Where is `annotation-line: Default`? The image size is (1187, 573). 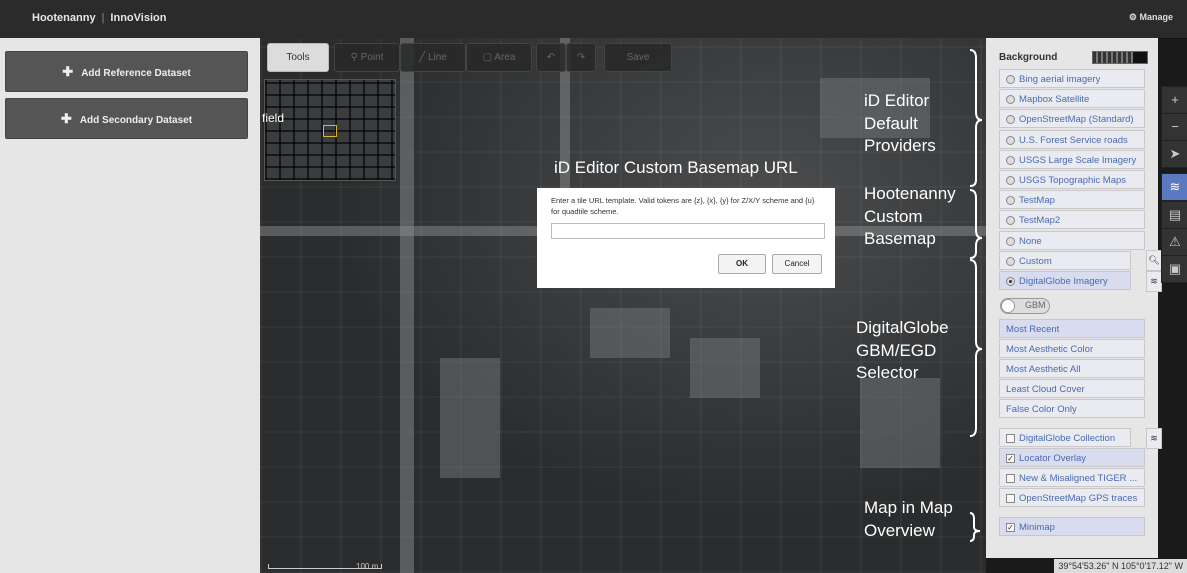
annotation-line: Default is located at coordinates (891, 123).